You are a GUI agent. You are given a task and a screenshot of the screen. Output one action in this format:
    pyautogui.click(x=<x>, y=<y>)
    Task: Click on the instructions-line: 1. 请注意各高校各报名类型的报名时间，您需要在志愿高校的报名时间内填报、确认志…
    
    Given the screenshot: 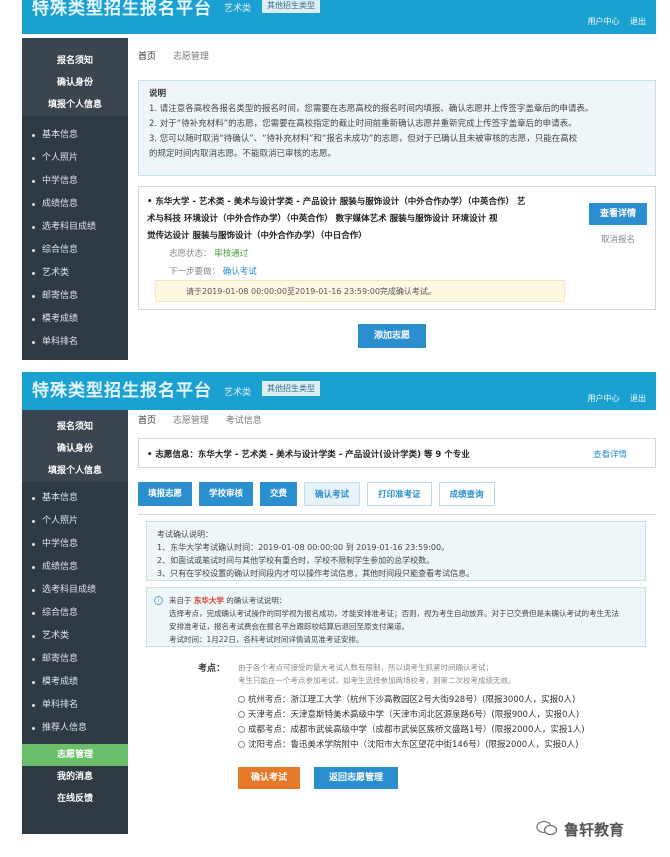 What is the action you would take?
    pyautogui.click(x=371, y=109)
    